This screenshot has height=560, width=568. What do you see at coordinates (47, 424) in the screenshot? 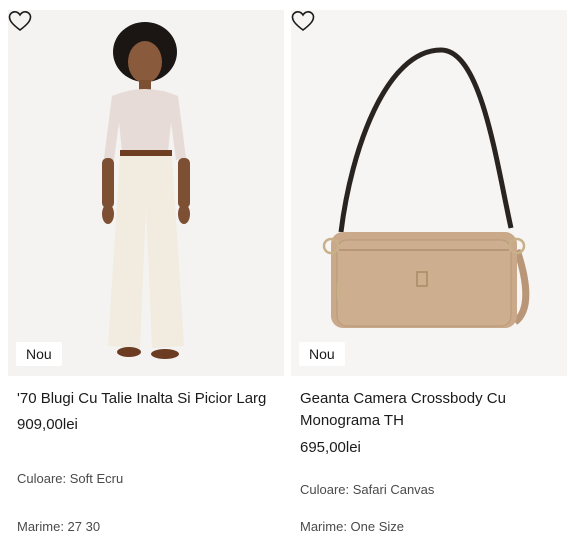
I see `product-price: 909,00lei` at bounding box center [47, 424].